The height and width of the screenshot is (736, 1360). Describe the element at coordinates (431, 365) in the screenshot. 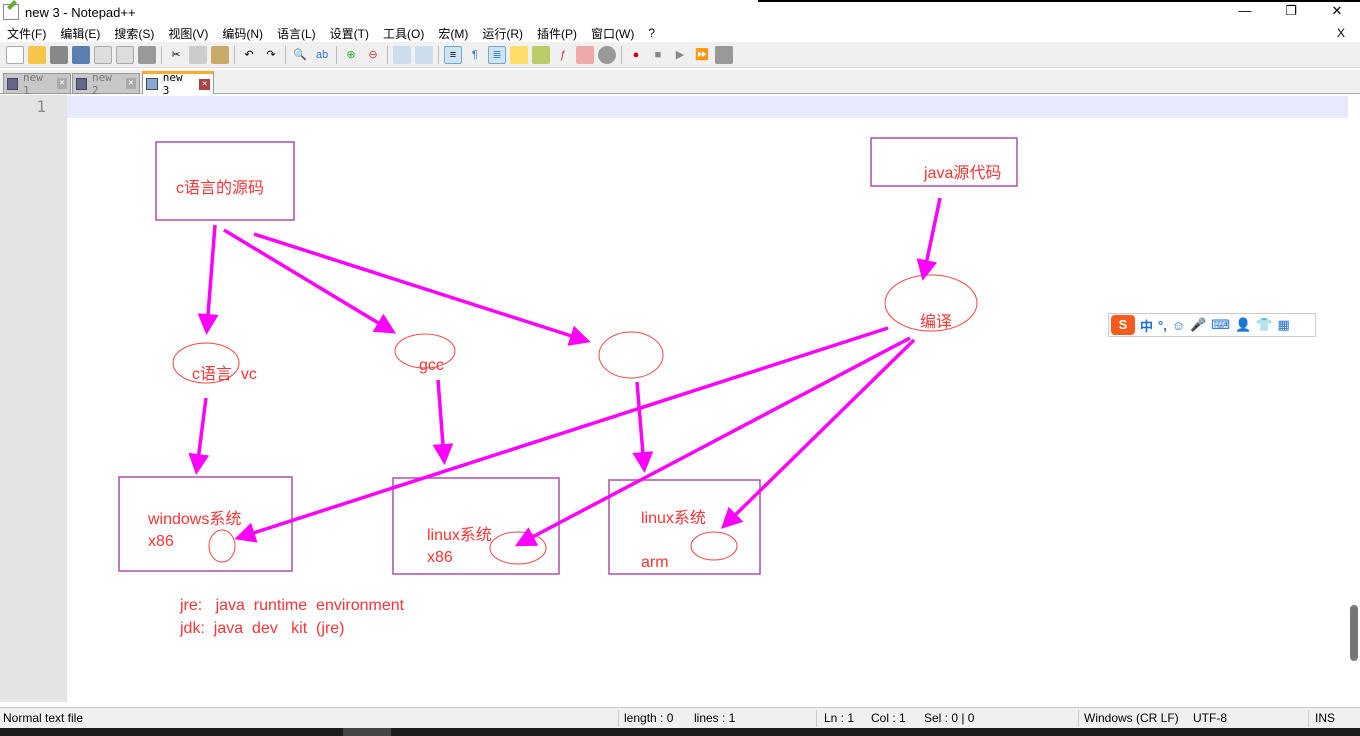

I see `gcc-label: gcc` at that location.